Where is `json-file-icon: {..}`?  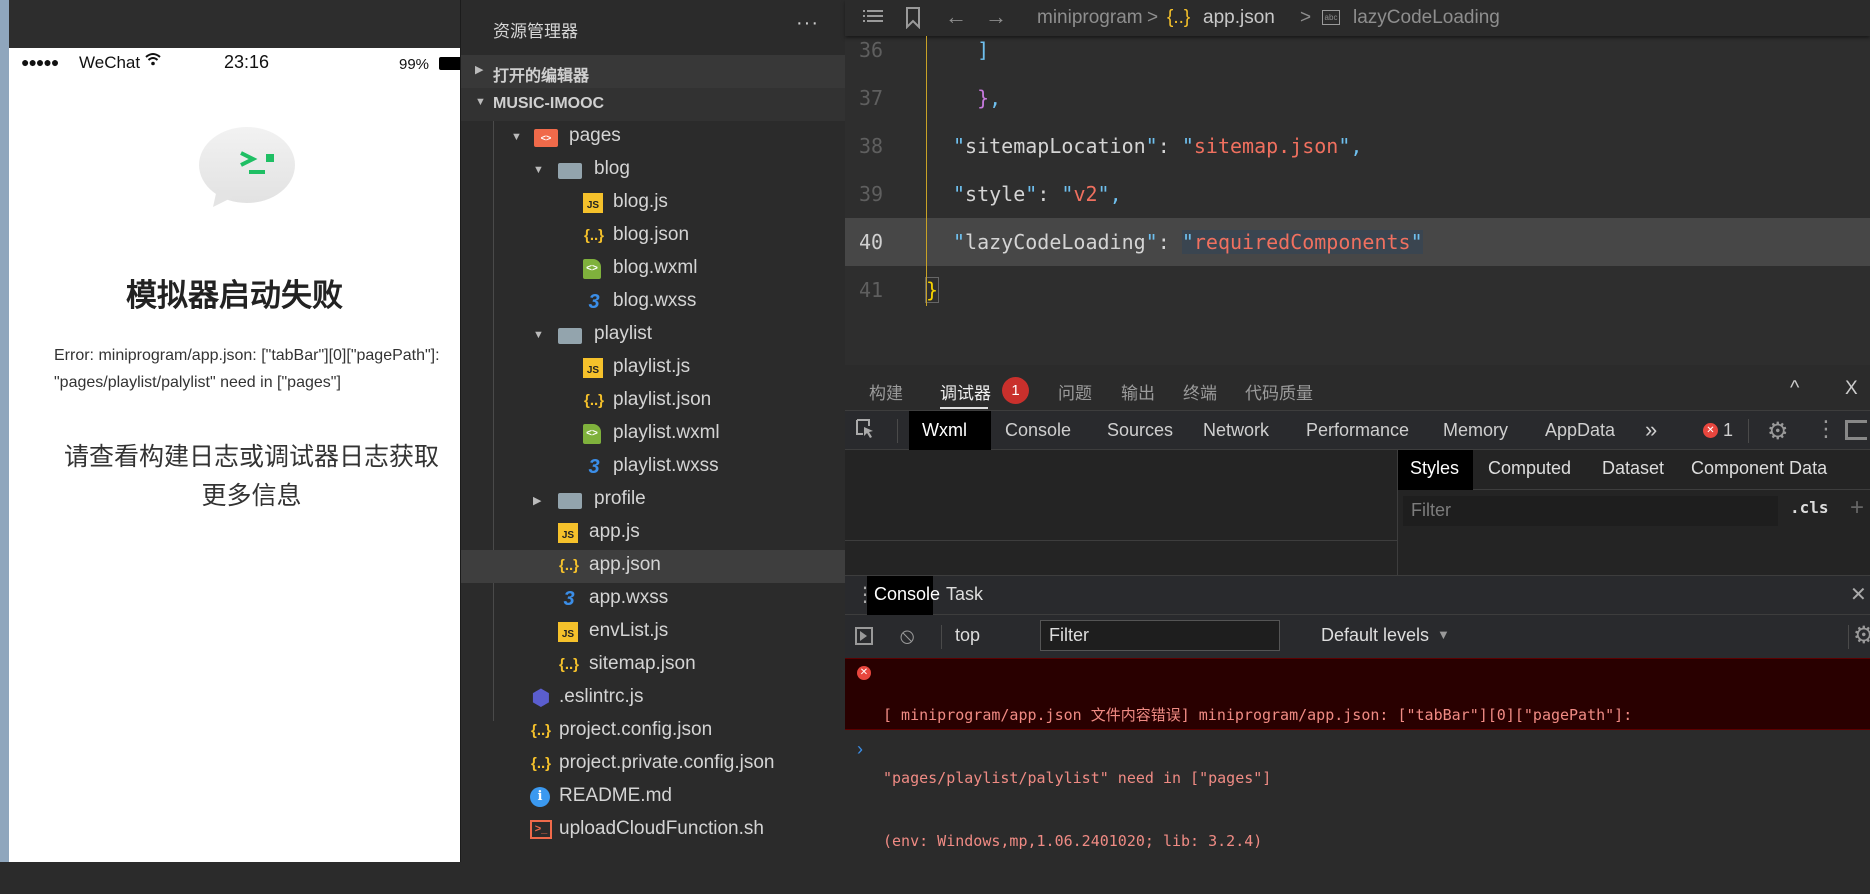 json-file-icon: {..} is located at coordinates (568, 664).